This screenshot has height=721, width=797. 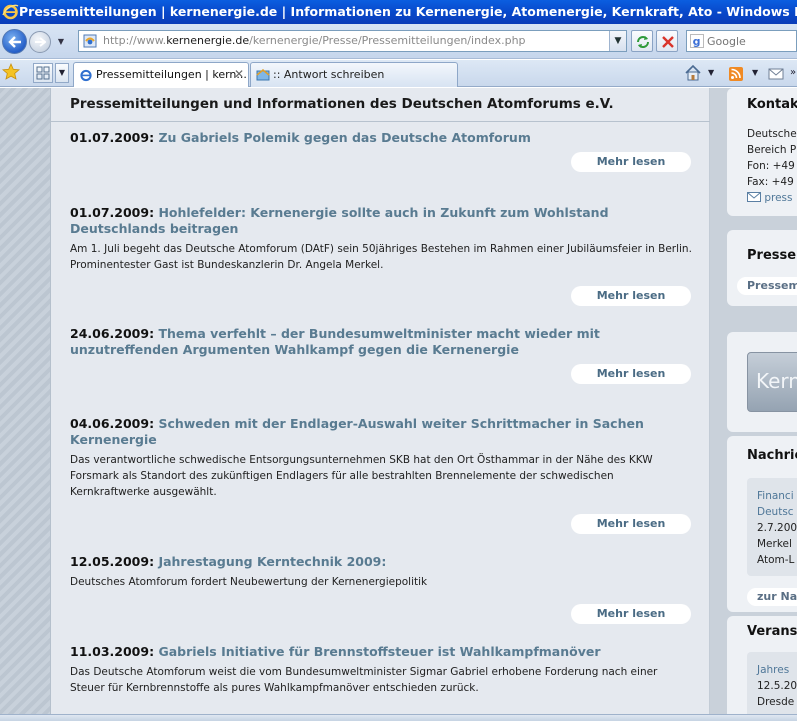 What do you see at coordinates (776, 381) in the screenshot?
I see `banner-text: Kerne` at bounding box center [776, 381].